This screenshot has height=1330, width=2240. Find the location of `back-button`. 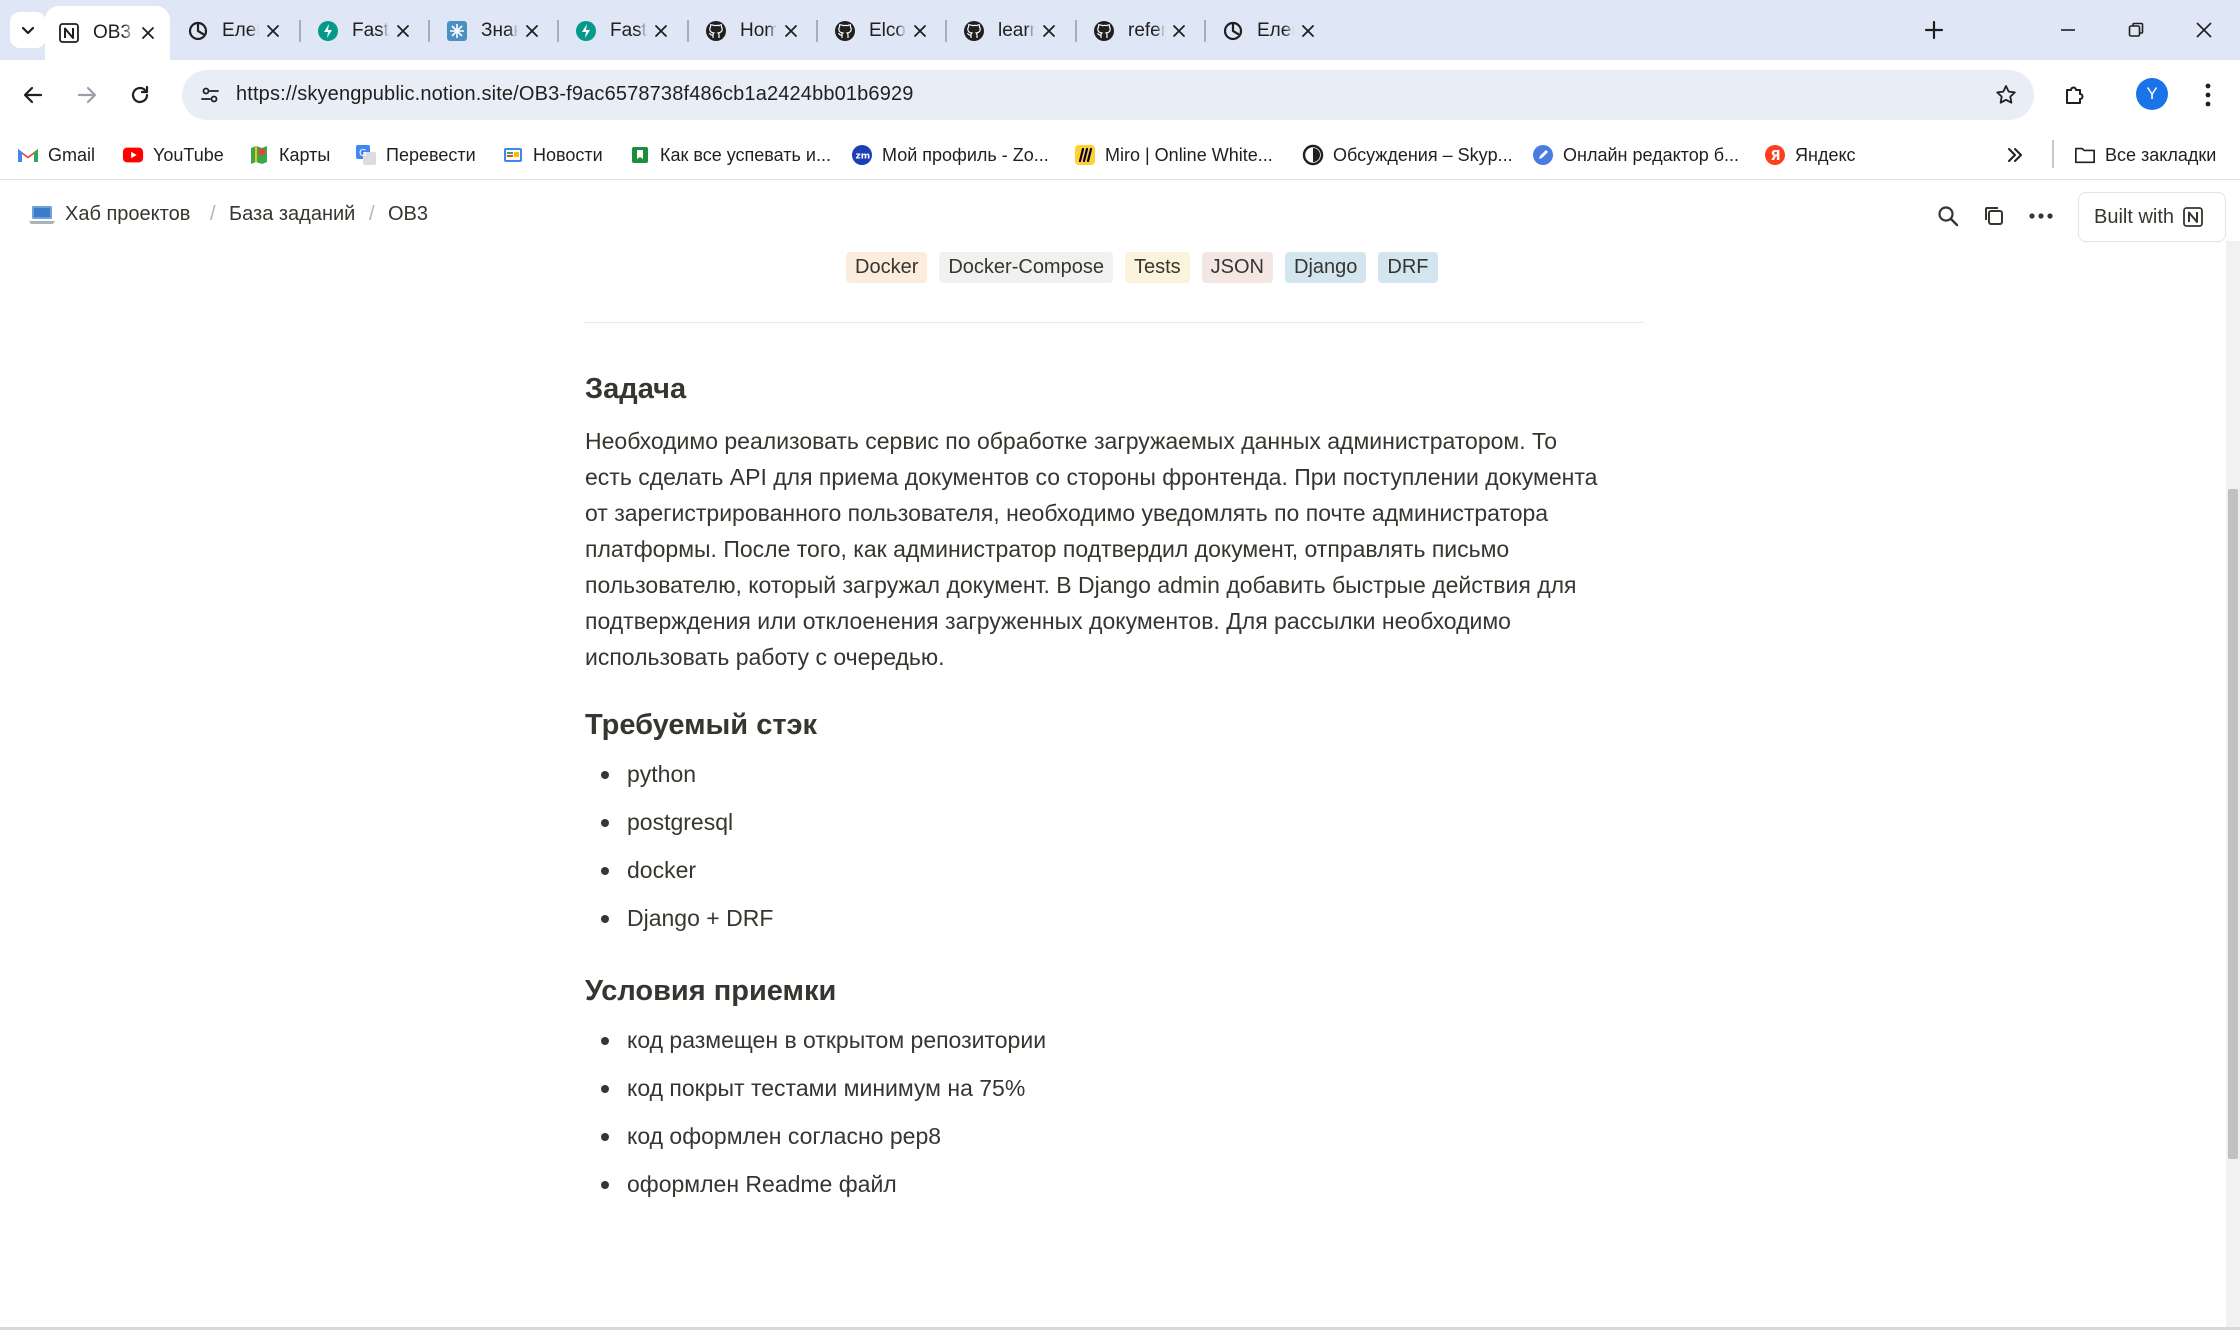

back-button is located at coordinates (33, 95).